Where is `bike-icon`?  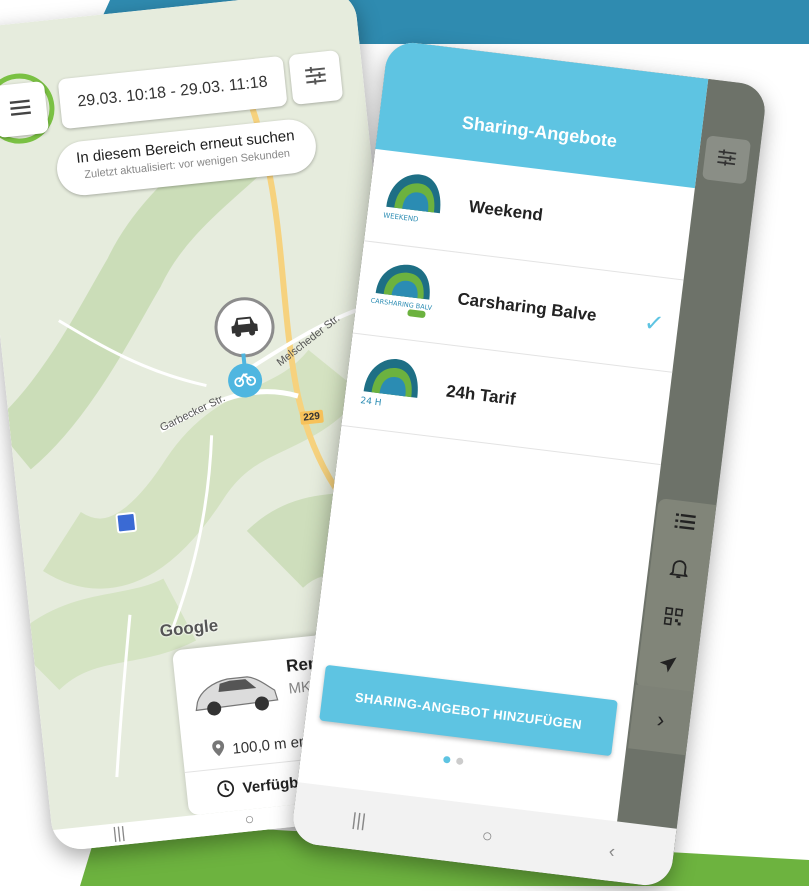
bike-icon is located at coordinates (245, 380).